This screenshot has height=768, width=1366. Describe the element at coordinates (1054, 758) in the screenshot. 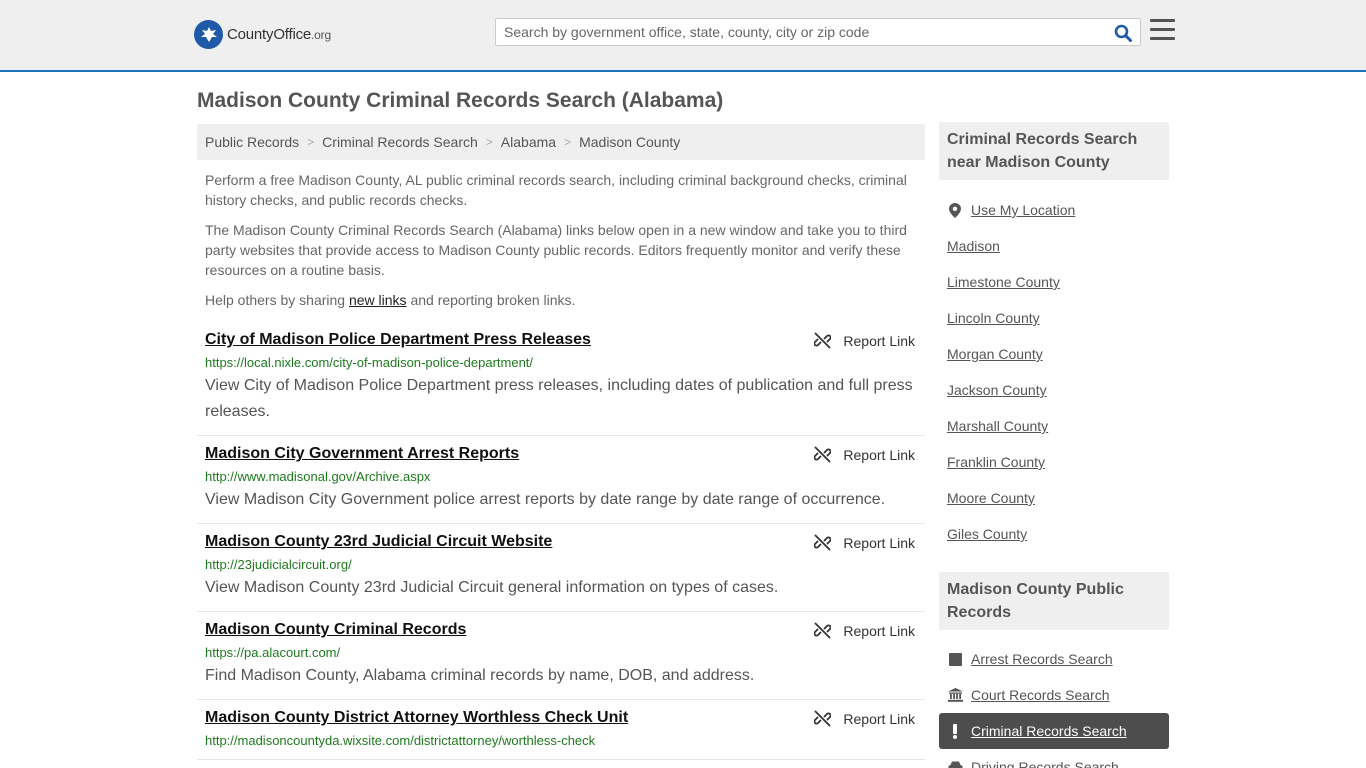

I see `sidebar-item-driving-records-search: Driving Records Search` at that location.